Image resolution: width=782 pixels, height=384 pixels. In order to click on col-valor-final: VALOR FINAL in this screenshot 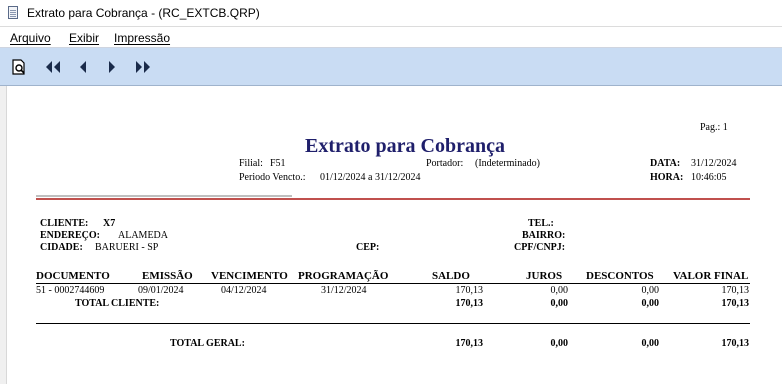, I will do `click(711, 276)`.